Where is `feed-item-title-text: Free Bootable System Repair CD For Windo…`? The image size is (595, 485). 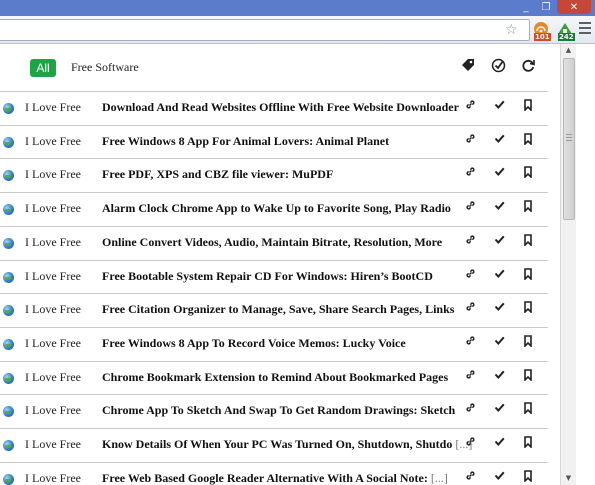 feed-item-title-text: Free Bootable System Repair CD For Windo… is located at coordinates (267, 275).